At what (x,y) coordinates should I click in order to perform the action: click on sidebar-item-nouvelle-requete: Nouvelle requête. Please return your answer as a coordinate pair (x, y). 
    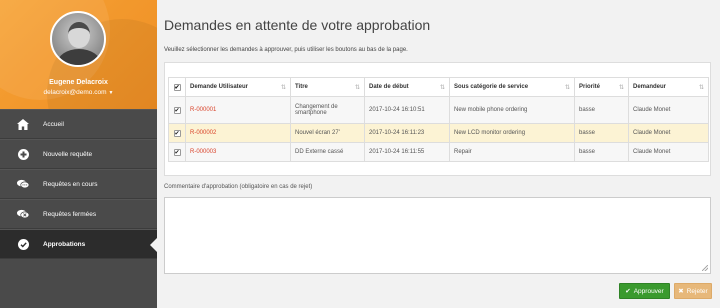
    Looking at the image, I should click on (78, 154).